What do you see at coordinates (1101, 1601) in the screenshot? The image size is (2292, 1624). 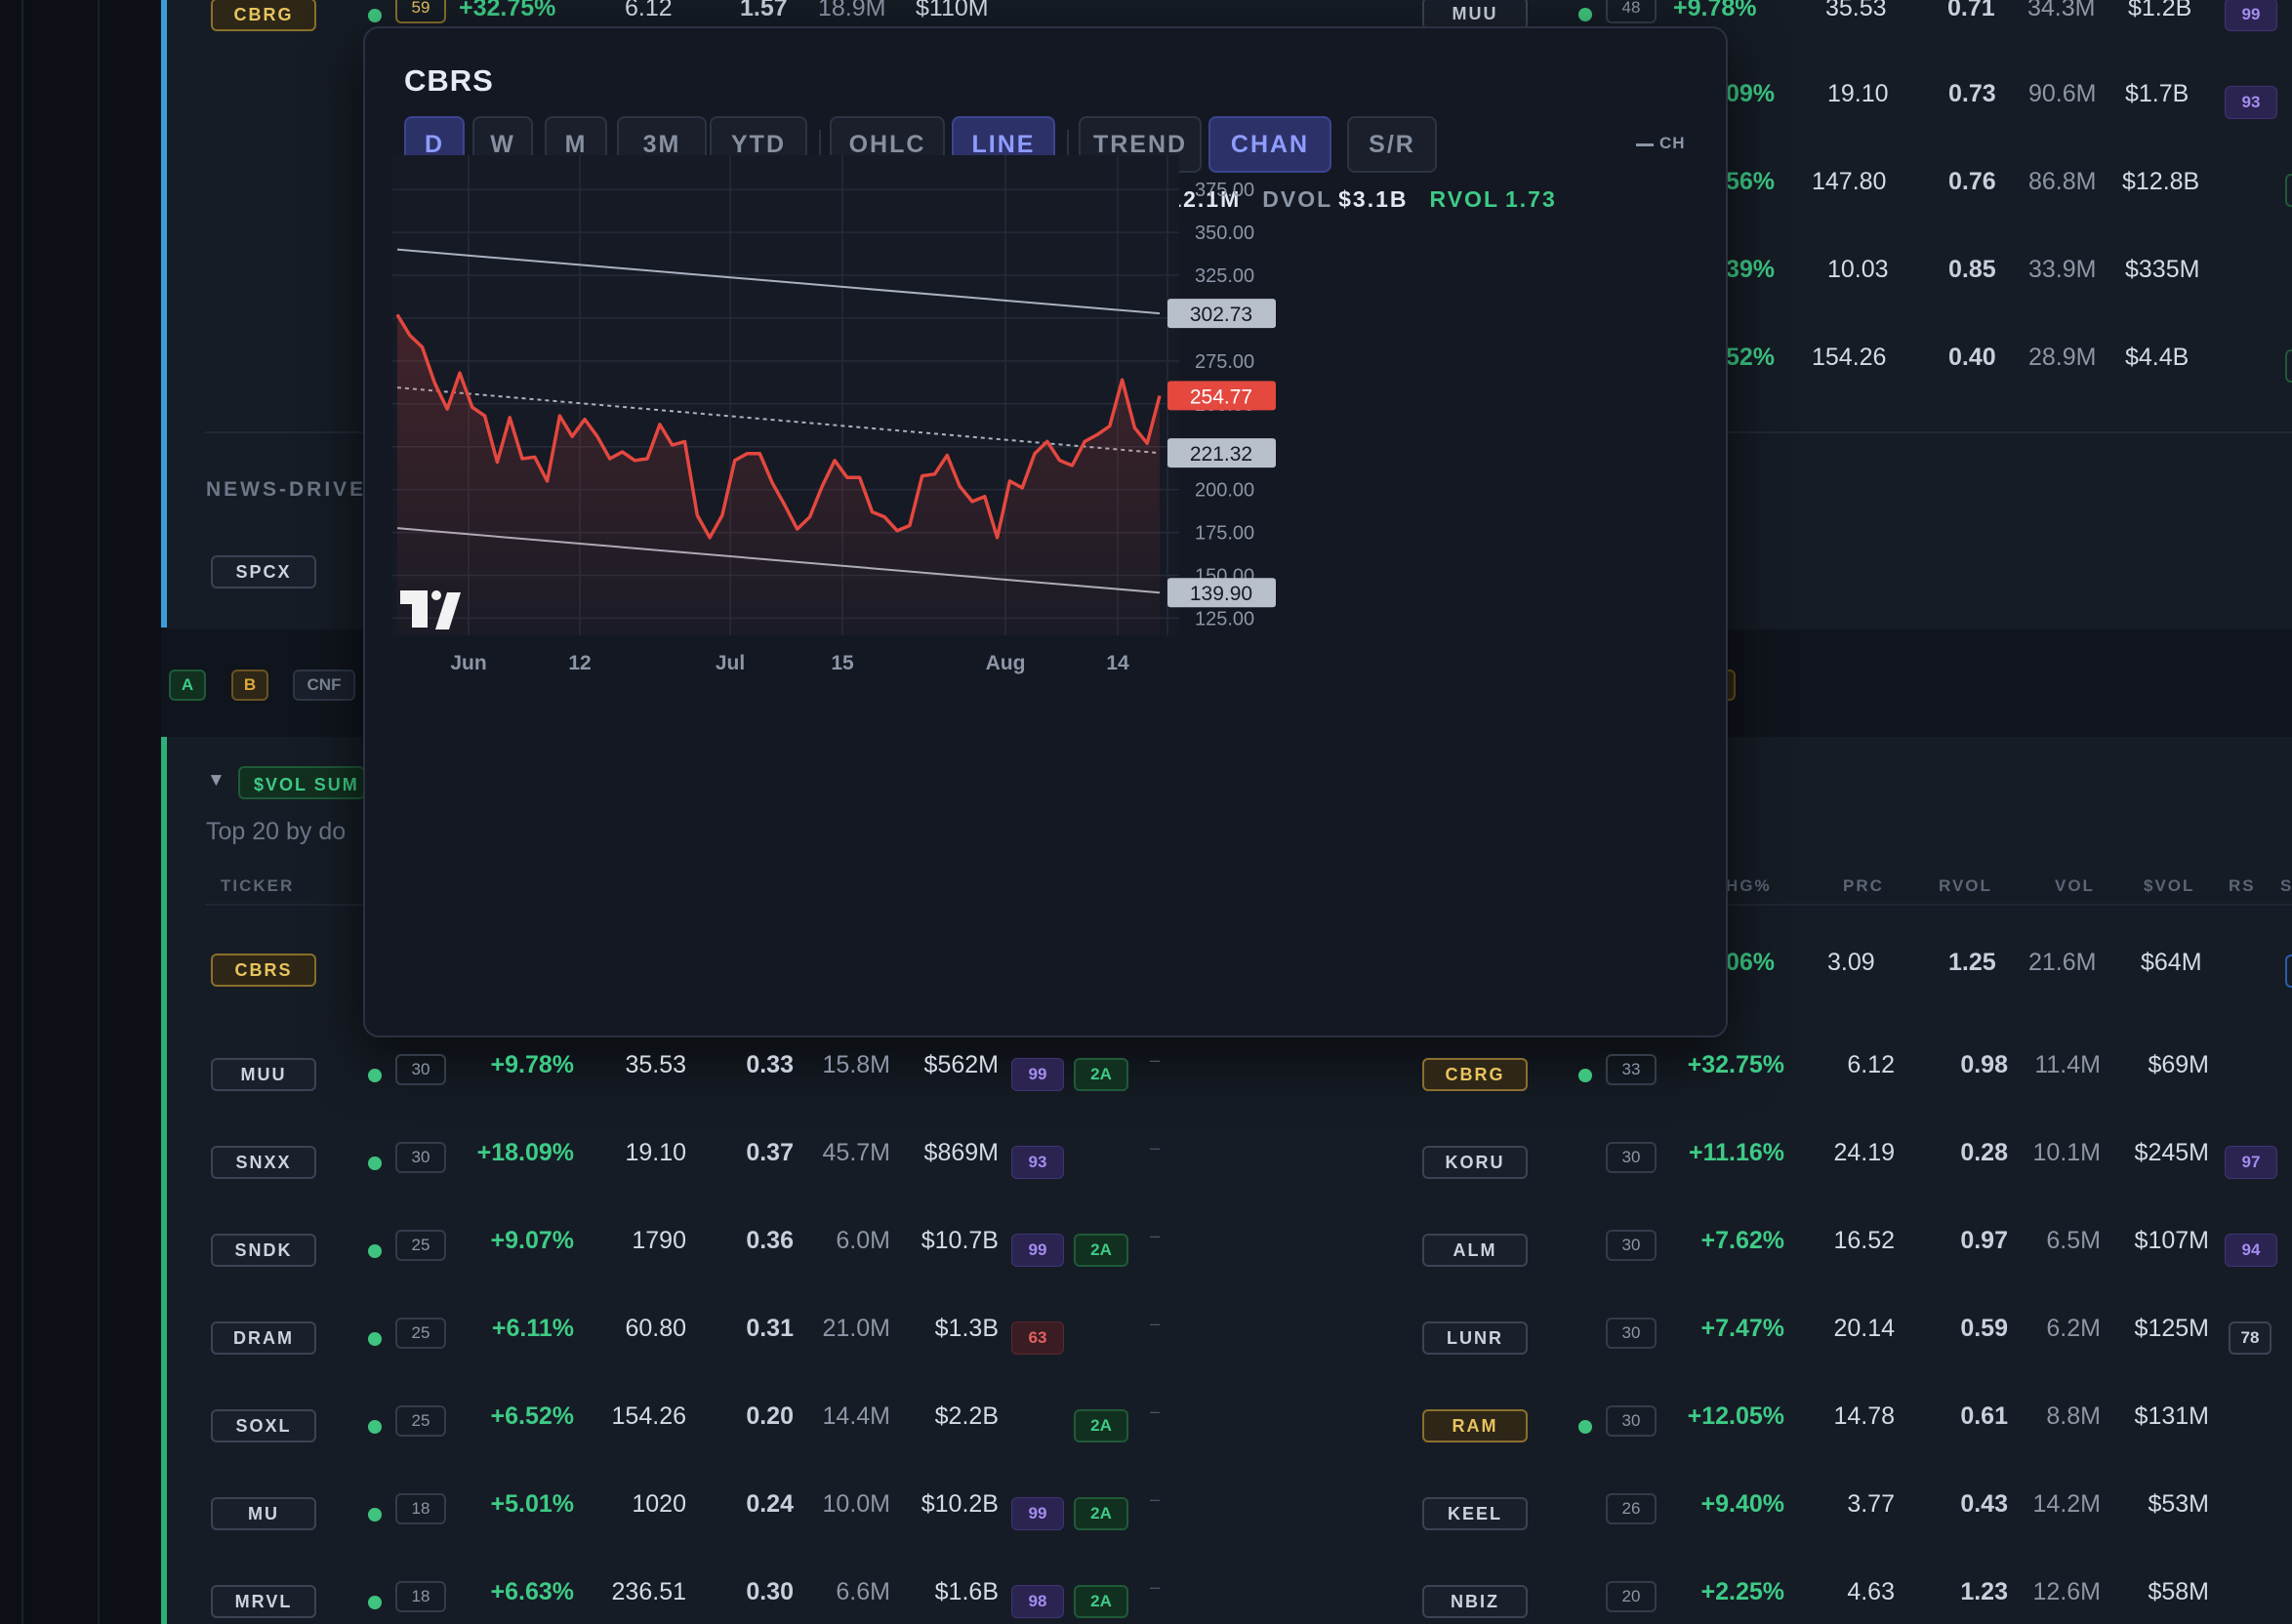 I see `setup-tag-badge: 2A` at bounding box center [1101, 1601].